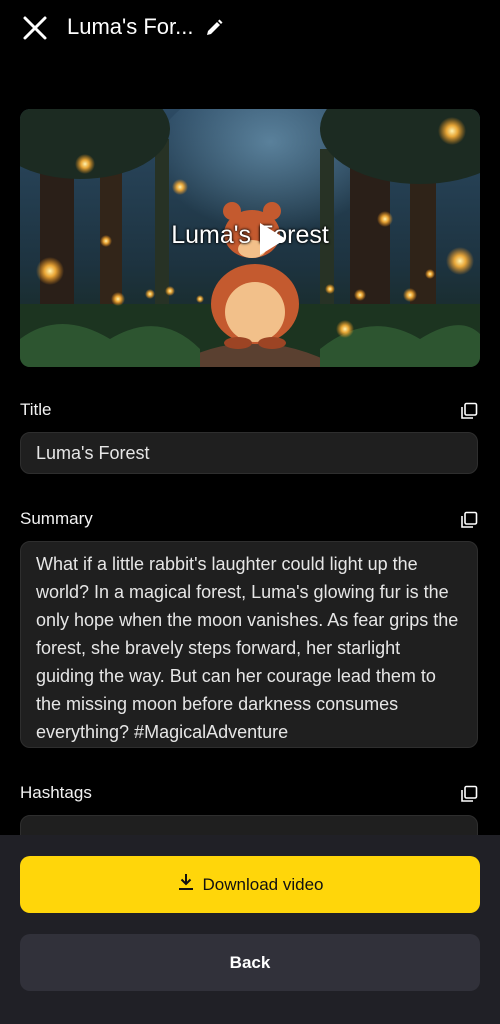 The width and height of the screenshot is (500, 1024). I want to click on video-overlay-title: Luma's Forest, so click(250, 235).